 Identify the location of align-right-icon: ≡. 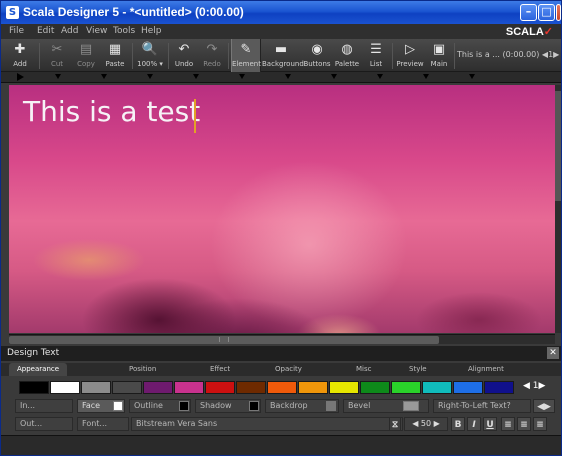
(540, 424).